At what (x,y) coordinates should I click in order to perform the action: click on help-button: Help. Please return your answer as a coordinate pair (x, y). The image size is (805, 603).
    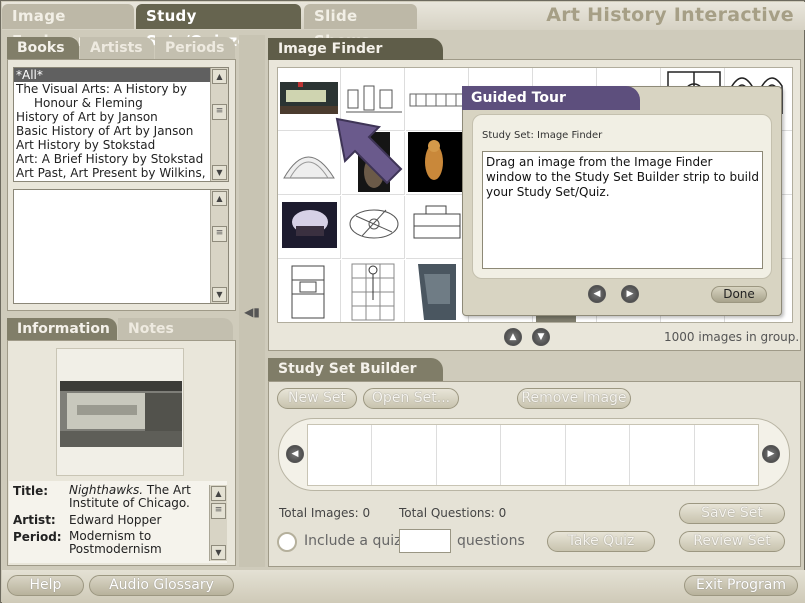
    Looking at the image, I should click on (45, 585).